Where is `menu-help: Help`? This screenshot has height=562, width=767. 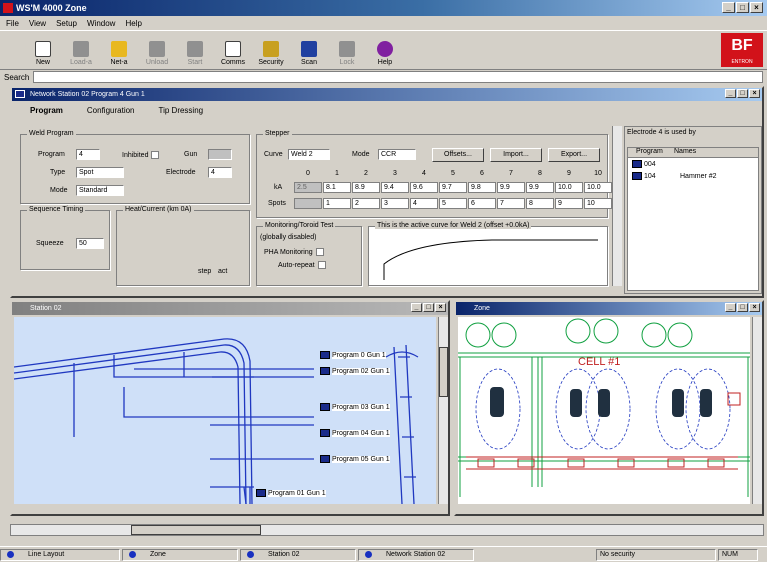 menu-help: Help is located at coordinates (133, 23).